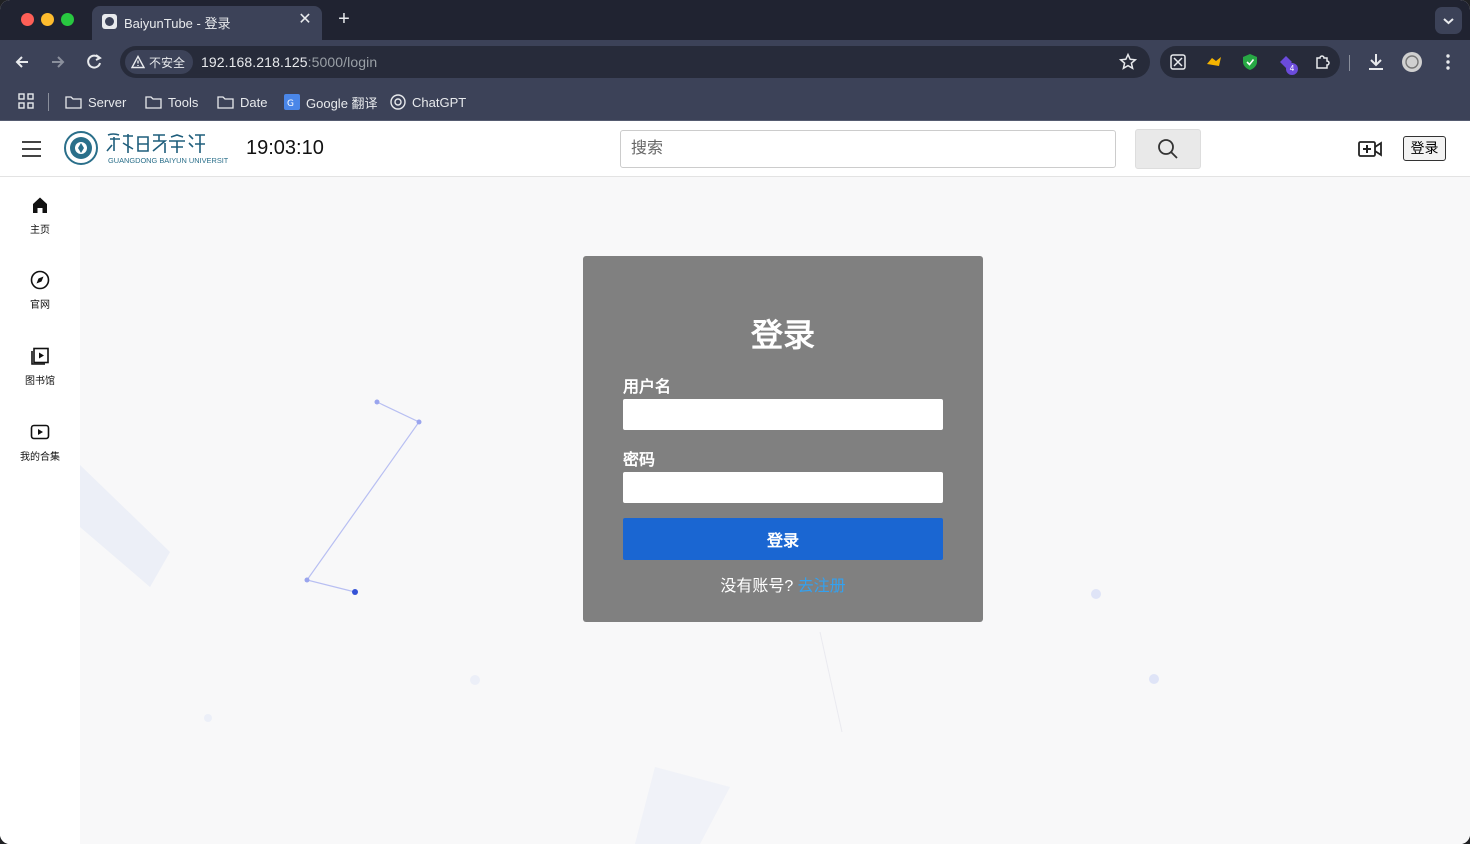  I want to click on address-bar: 不安全 192.168.218.125:5000/login, so click(635, 62).